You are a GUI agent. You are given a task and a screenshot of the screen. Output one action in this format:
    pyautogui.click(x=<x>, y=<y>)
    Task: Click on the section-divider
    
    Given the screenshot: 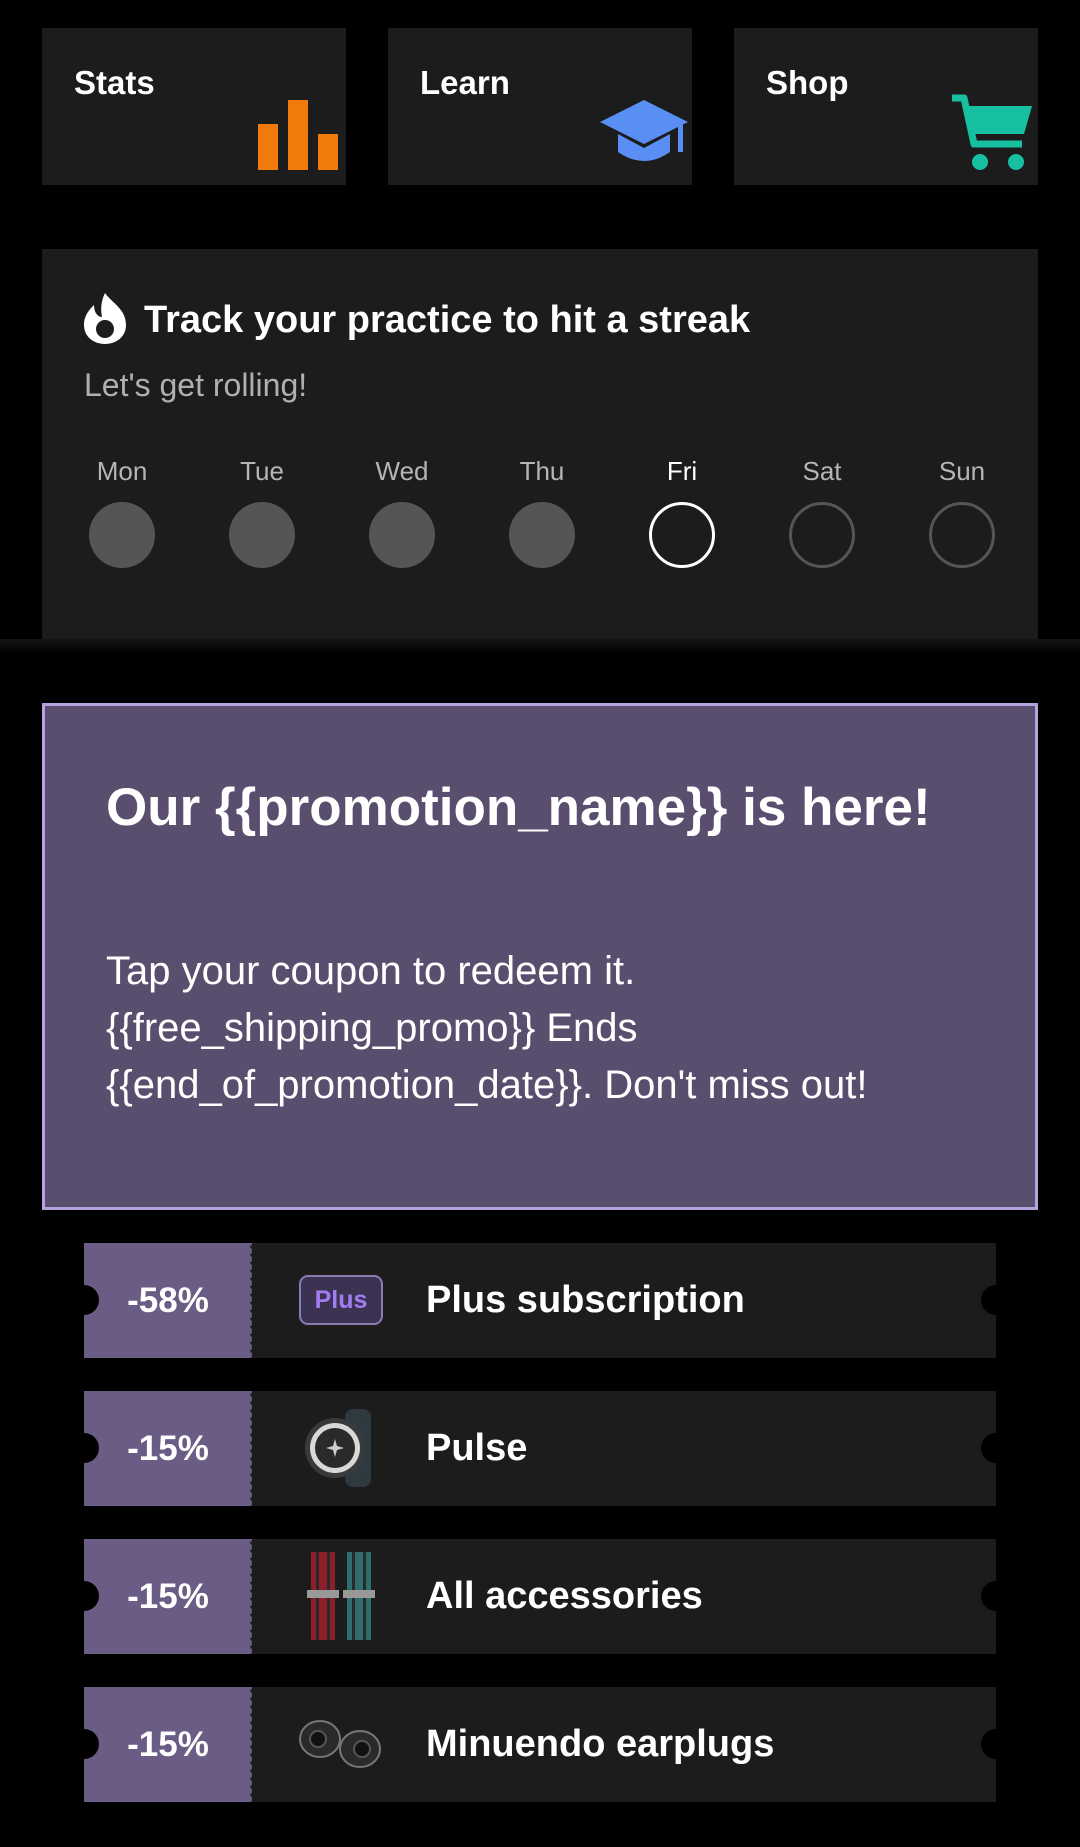 What is the action you would take?
    pyautogui.click(x=540, y=646)
    